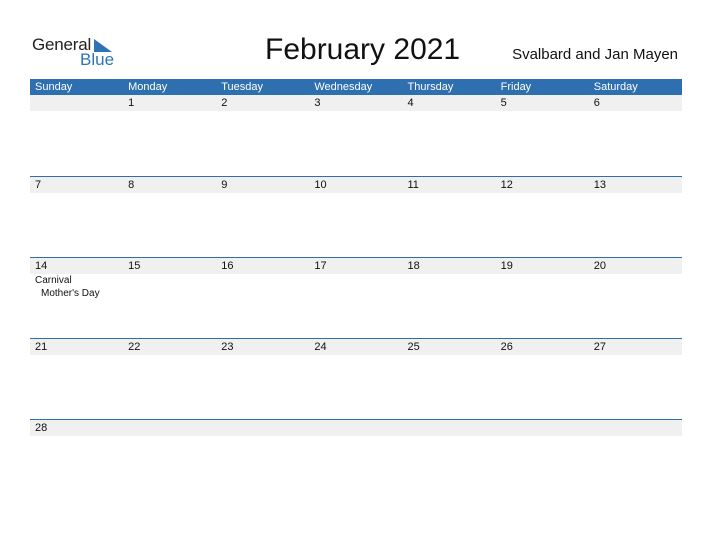 This screenshot has height=550, width=712. I want to click on events-row: Carnival Mother's Day, so click(356, 287).